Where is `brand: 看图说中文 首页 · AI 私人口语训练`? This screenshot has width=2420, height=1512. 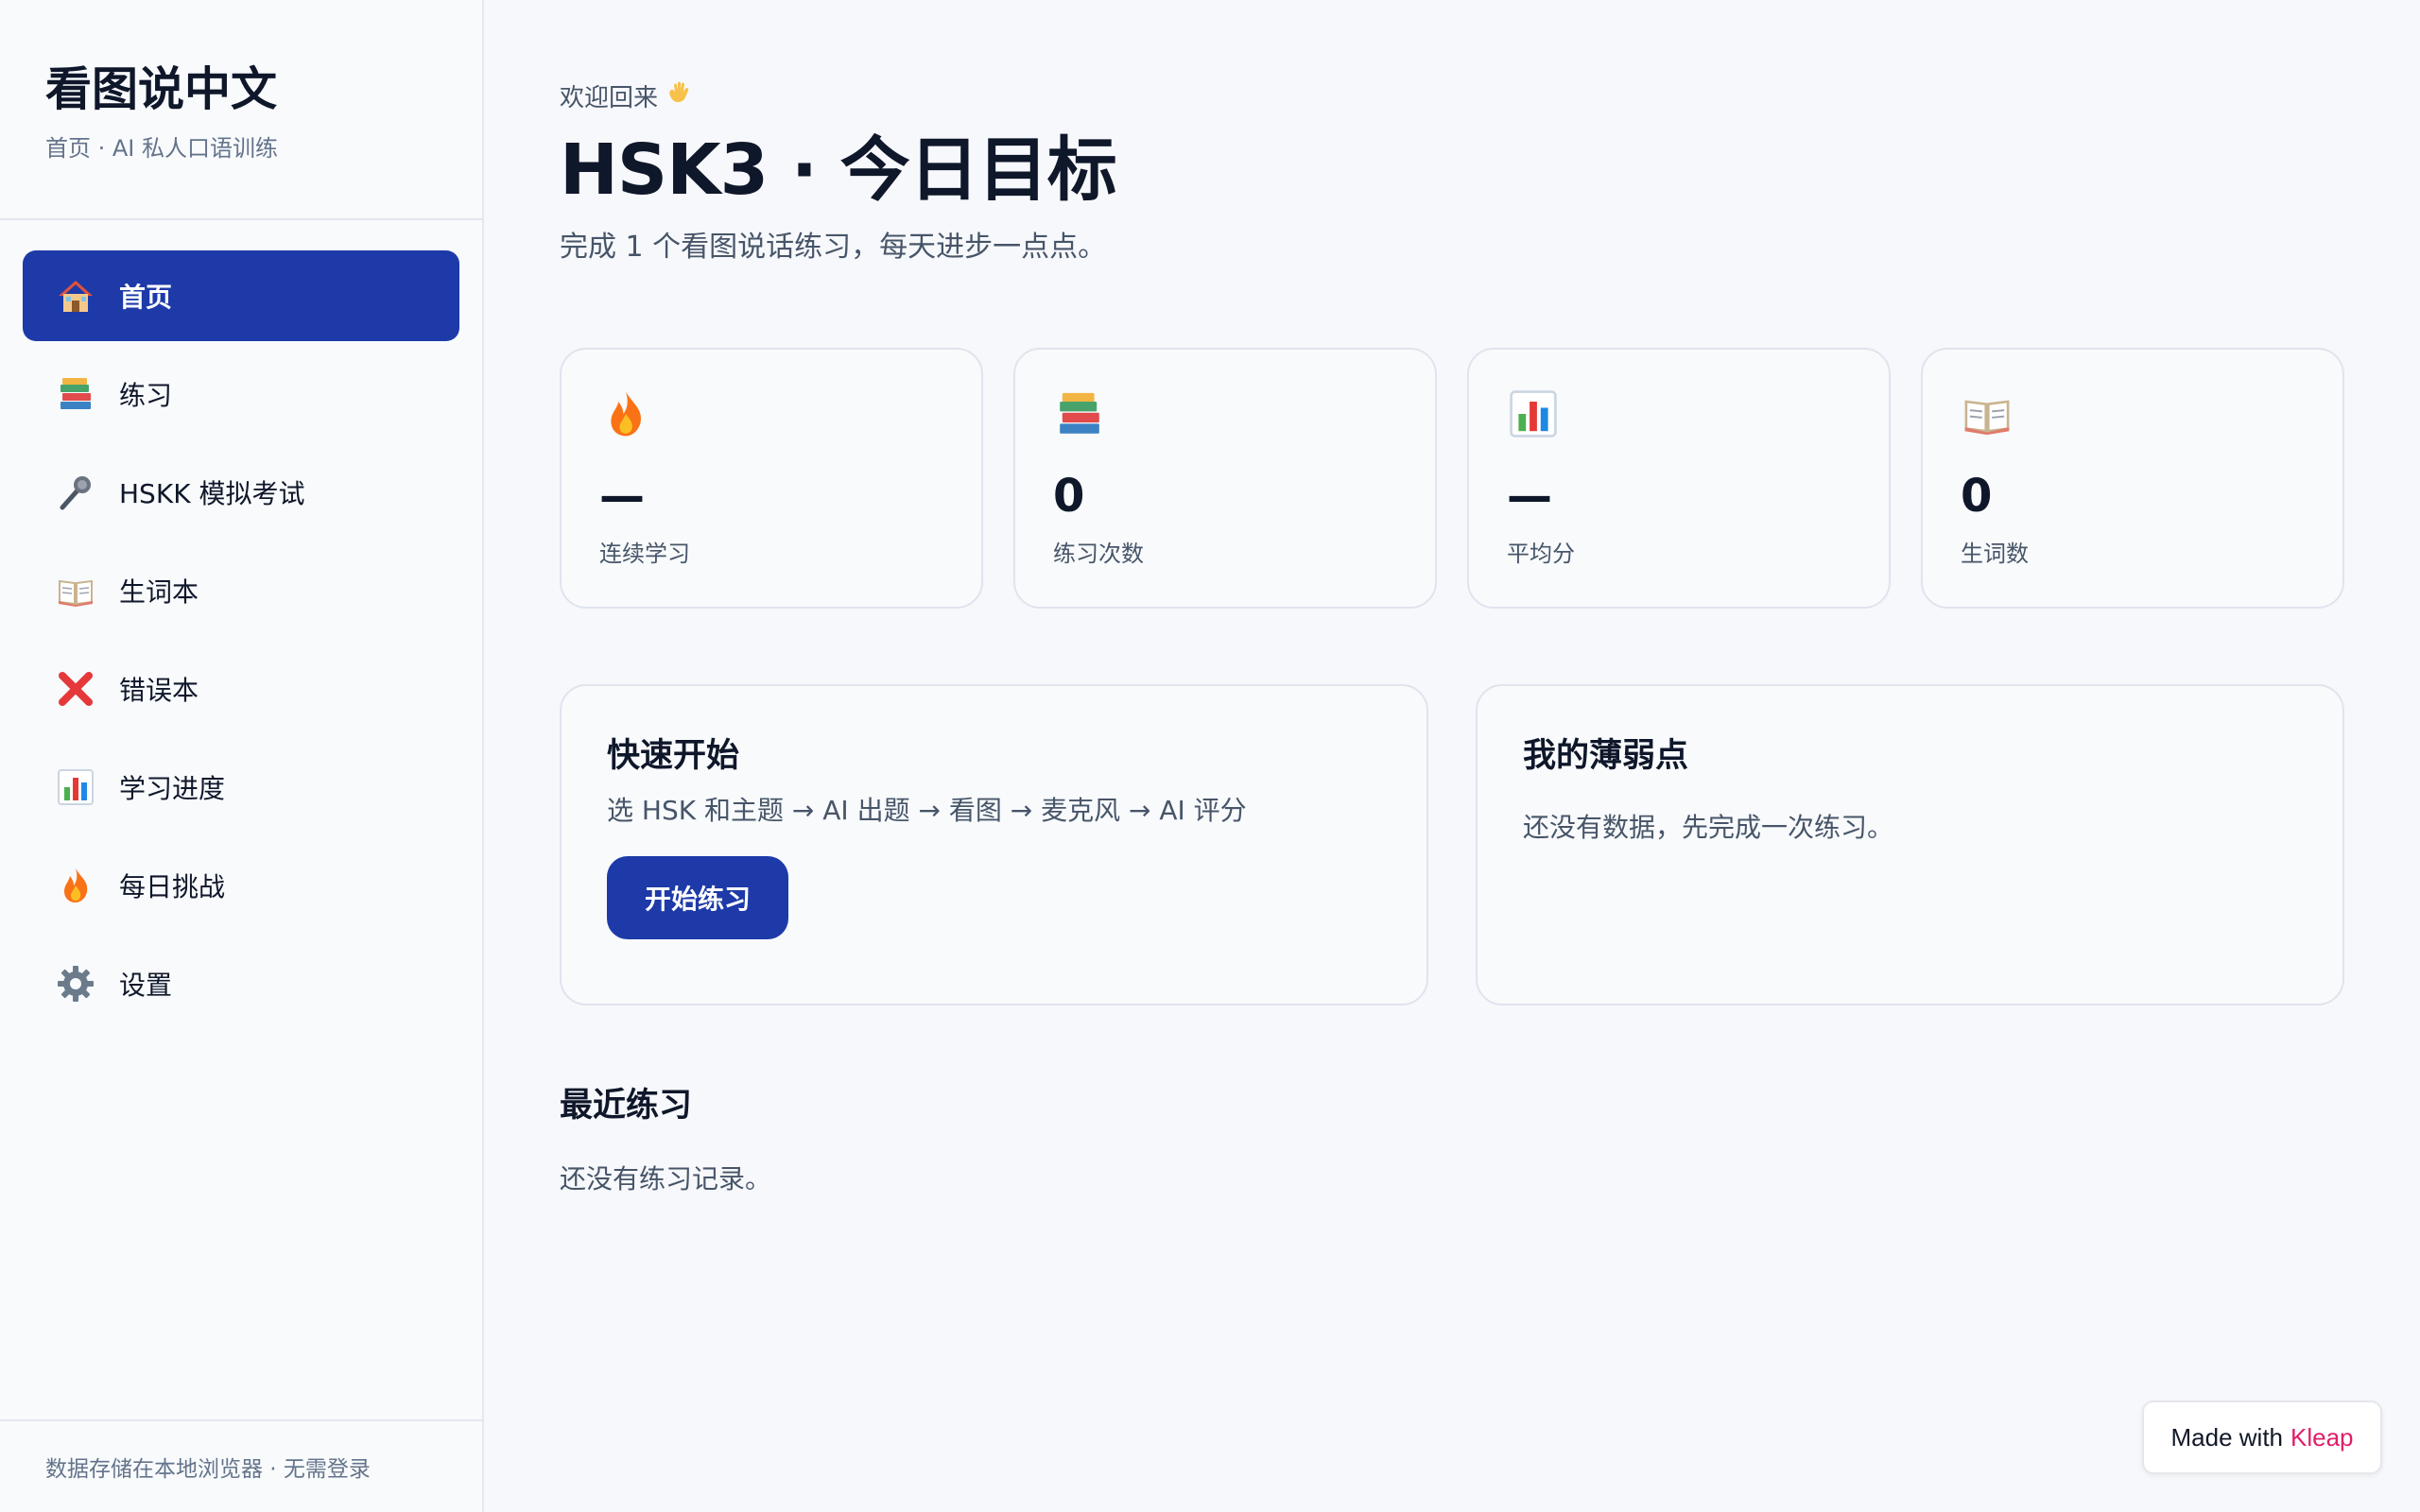
brand: 看图说中文 首页 · AI 私人口语训练 is located at coordinates (241, 110).